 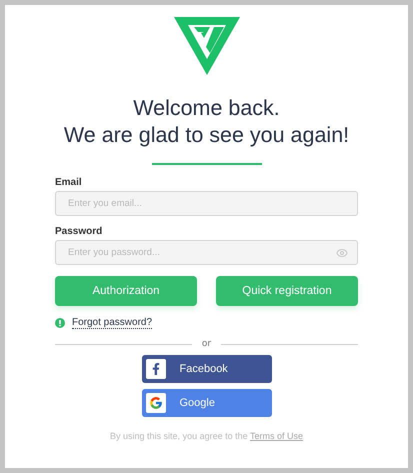 I want to click on authorization-button: Authorization, so click(x=126, y=291).